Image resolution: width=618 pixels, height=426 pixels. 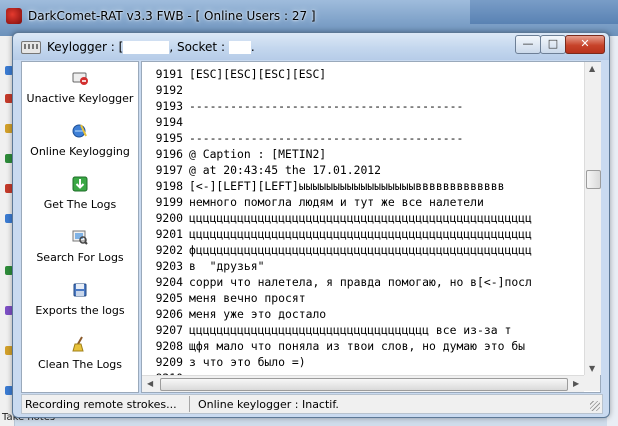 What do you see at coordinates (169, 138) in the screenshot?
I see `line-number: 9195` at bounding box center [169, 138].